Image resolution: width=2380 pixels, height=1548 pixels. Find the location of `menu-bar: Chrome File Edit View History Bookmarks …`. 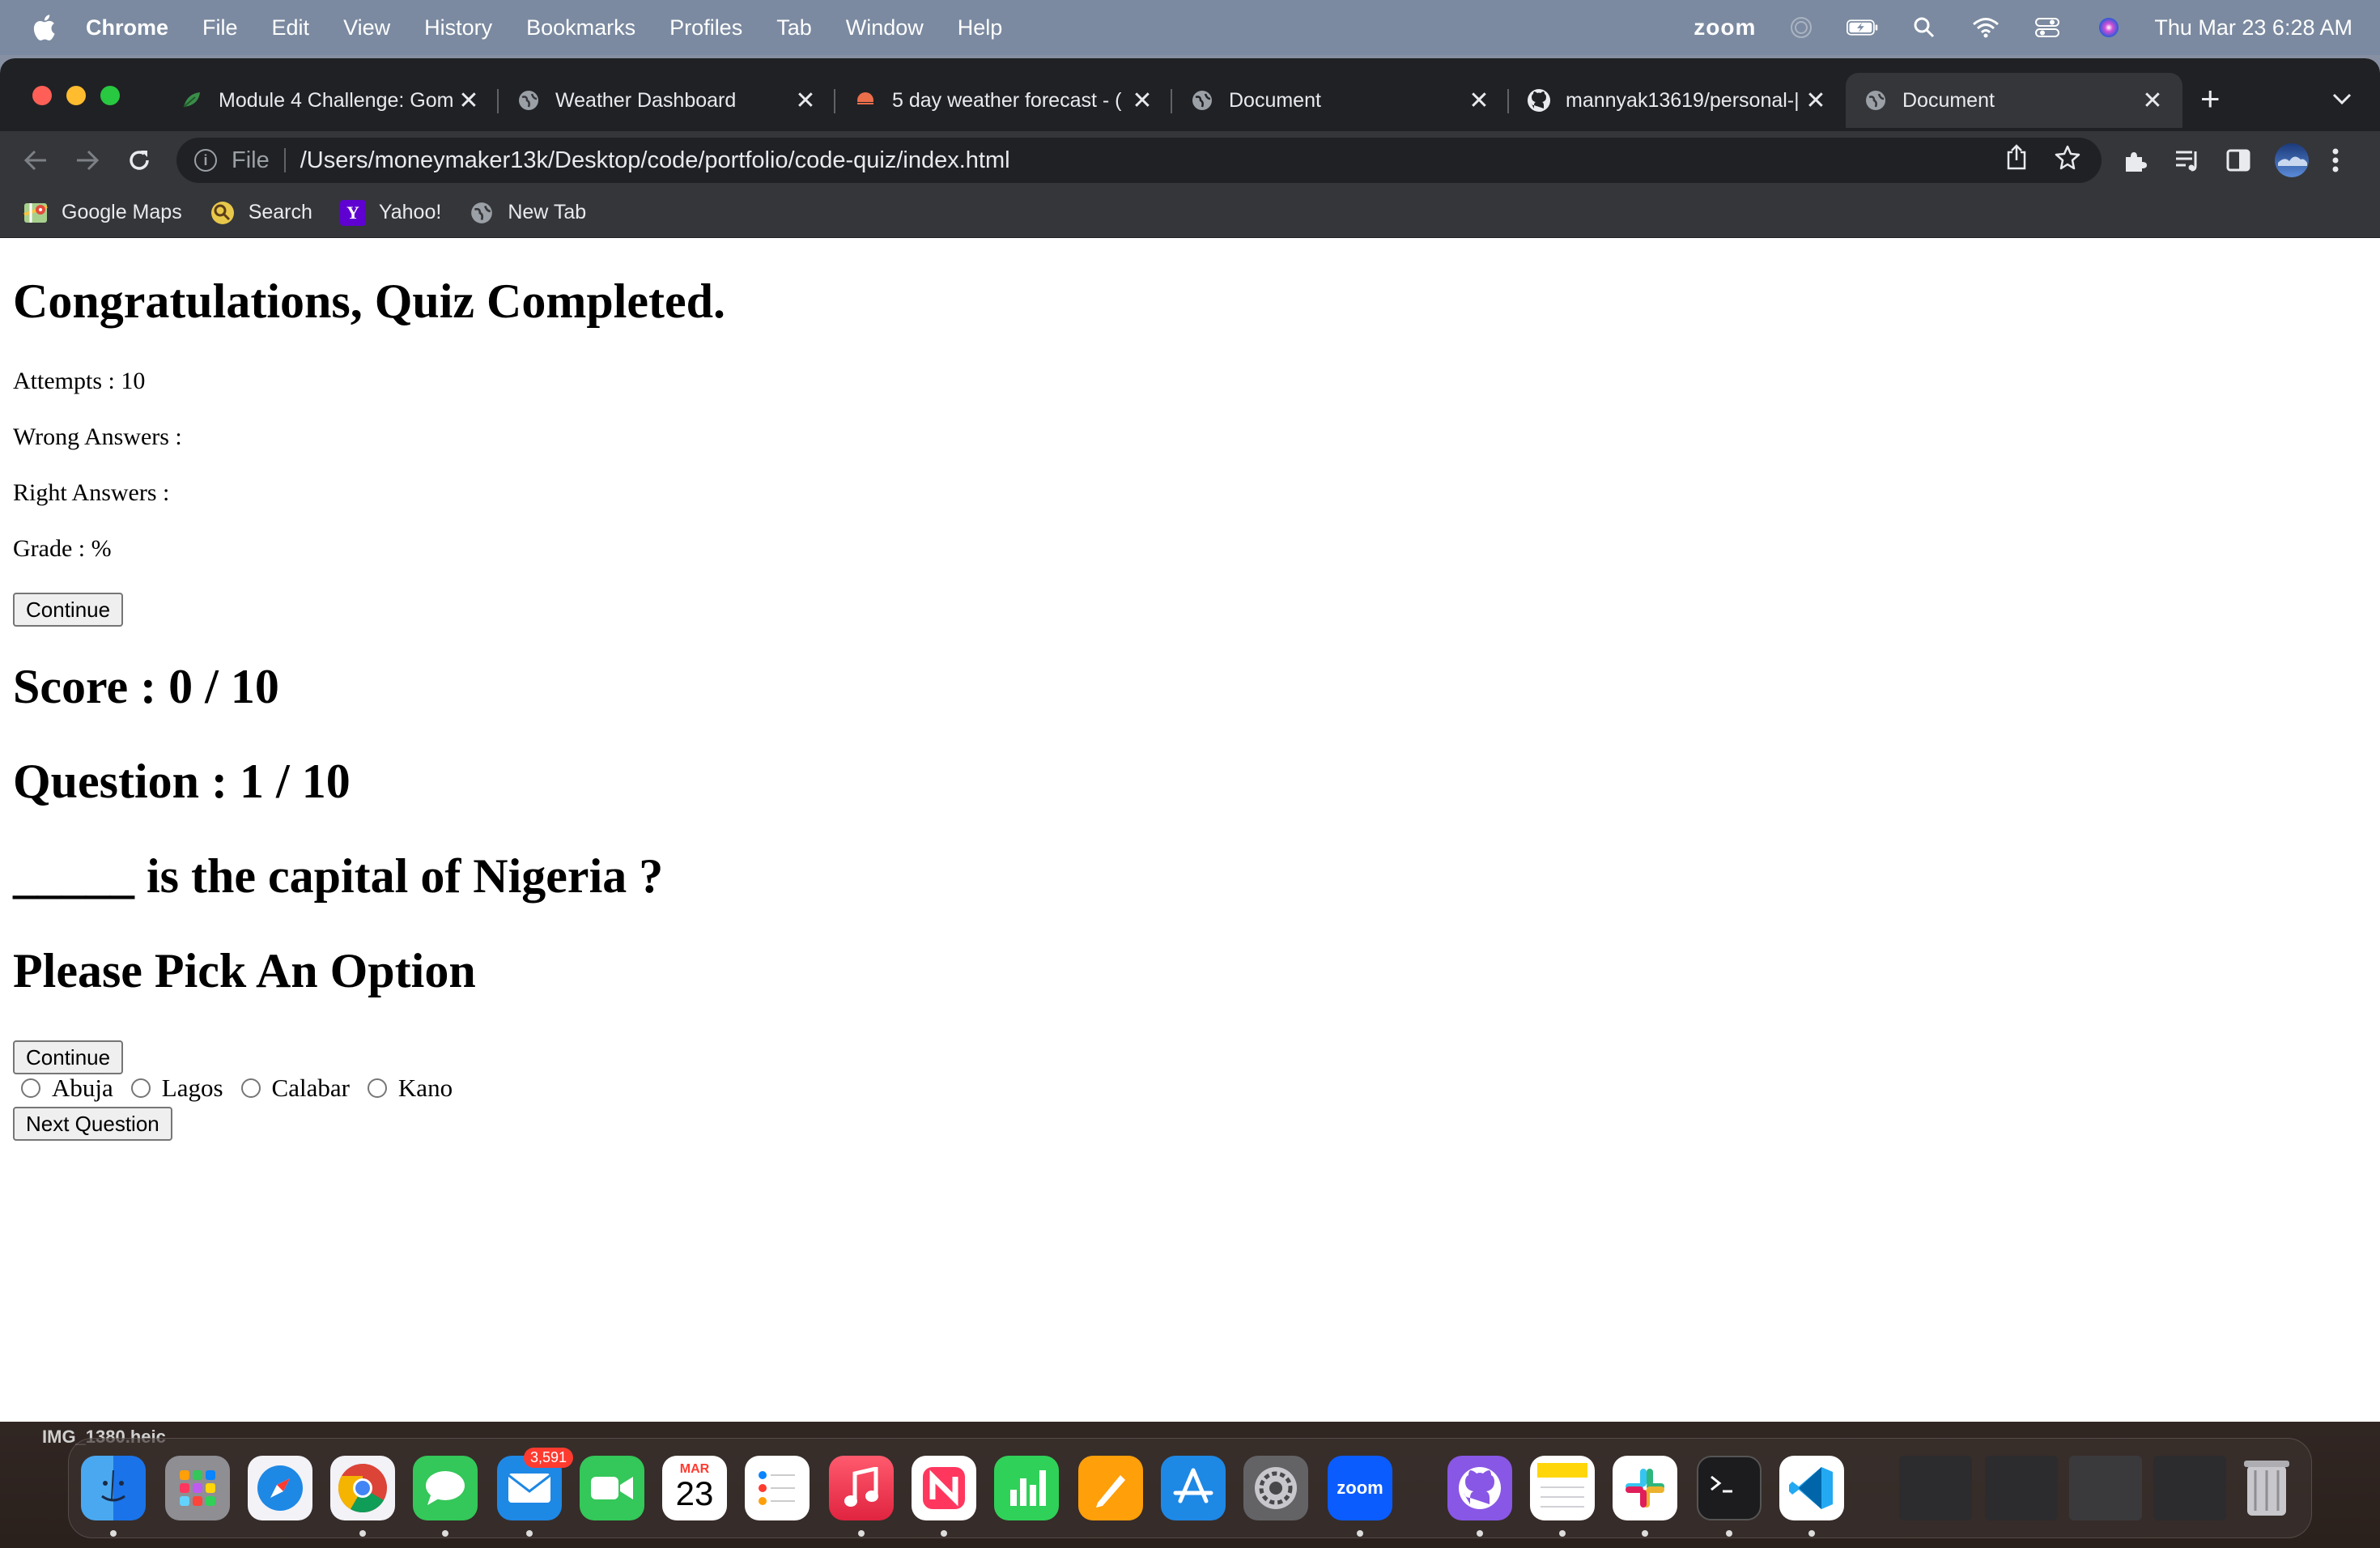

menu-bar: Chrome File Edit View History Bookmarks … is located at coordinates (1190, 27).